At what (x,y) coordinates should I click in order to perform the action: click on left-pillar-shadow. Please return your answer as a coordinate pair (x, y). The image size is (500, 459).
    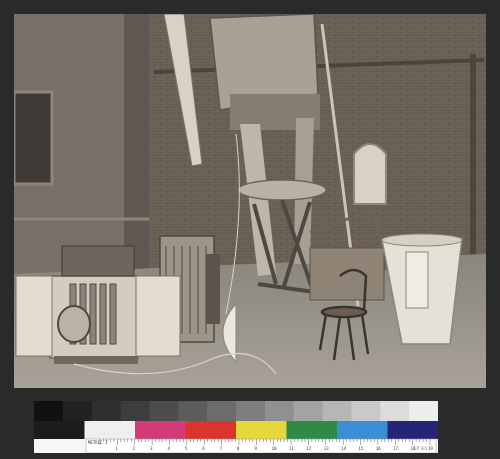
    Looking at the image, I should click on (136, 144).